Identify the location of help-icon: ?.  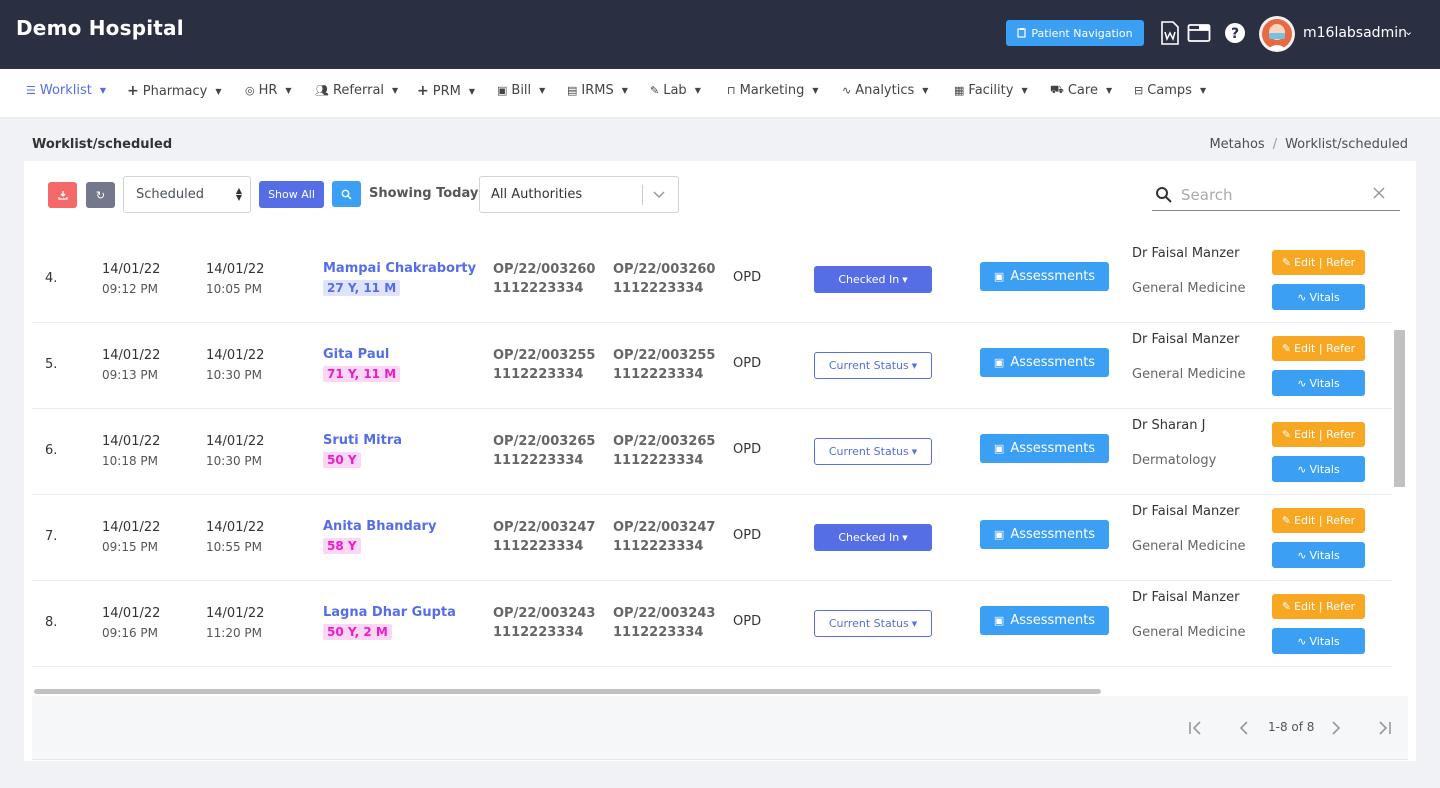
(1235, 33).